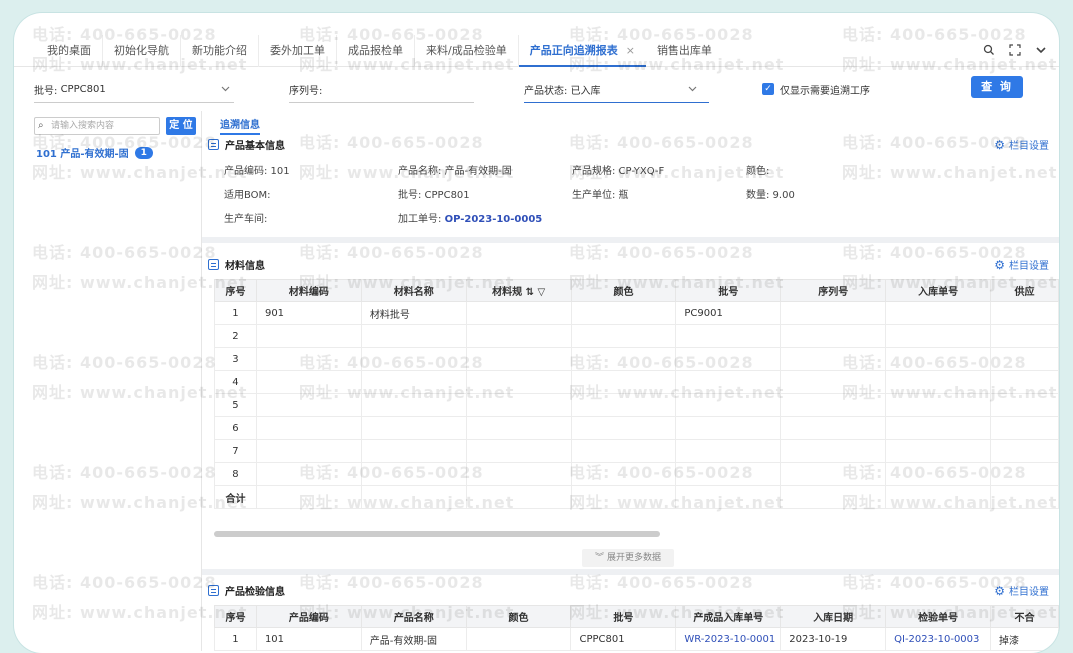  What do you see at coordinates (83, 126) in the screenshot?
I see `search-placeholder: 请输入搜索内容` at bounding box center [83, 126].